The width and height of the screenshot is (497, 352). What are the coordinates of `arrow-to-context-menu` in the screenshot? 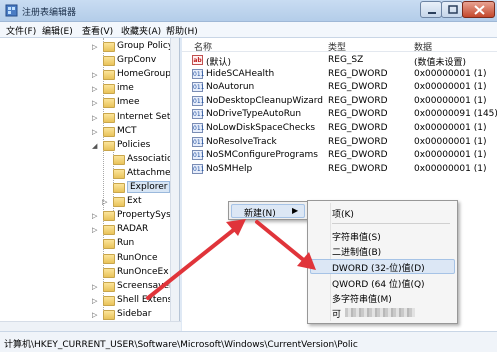 It's located at (196, 259).